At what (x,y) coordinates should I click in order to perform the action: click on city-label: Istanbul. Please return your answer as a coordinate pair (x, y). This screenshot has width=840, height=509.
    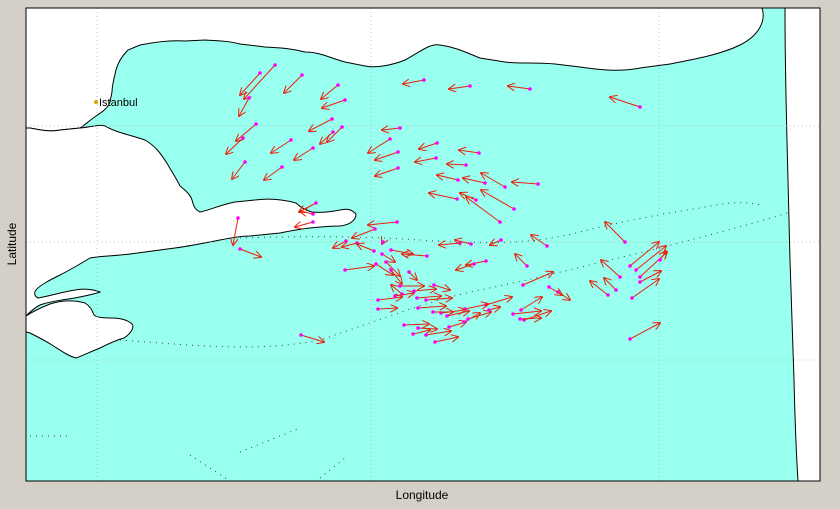
    Looking at the image, I should click on (118, 103).